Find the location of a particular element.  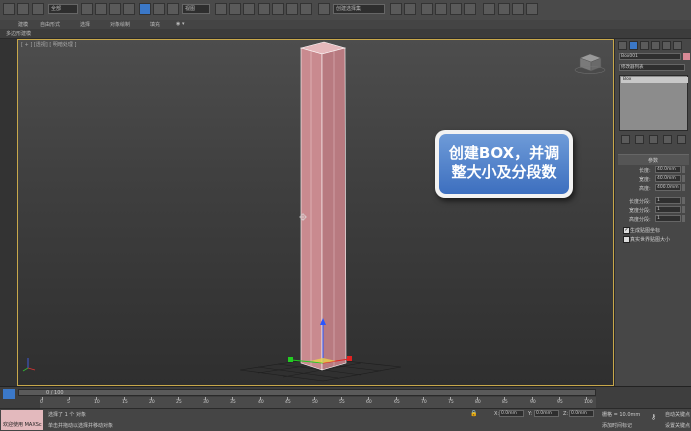

percent-snap-icon is located at coordinates (292, 9).